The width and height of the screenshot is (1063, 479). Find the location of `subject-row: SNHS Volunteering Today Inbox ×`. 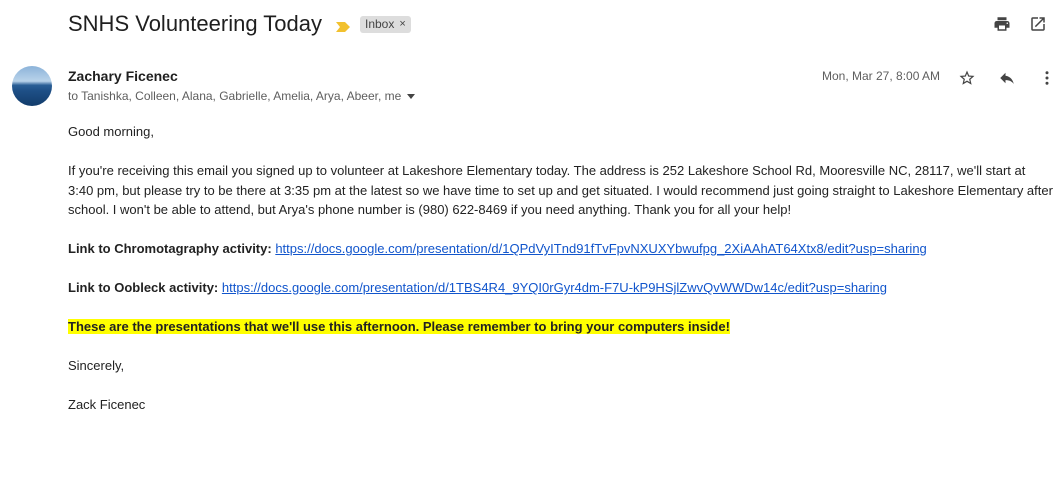

subject-row: SNHS Volunteering Today Inbox × is located at coordinates (239, 24).